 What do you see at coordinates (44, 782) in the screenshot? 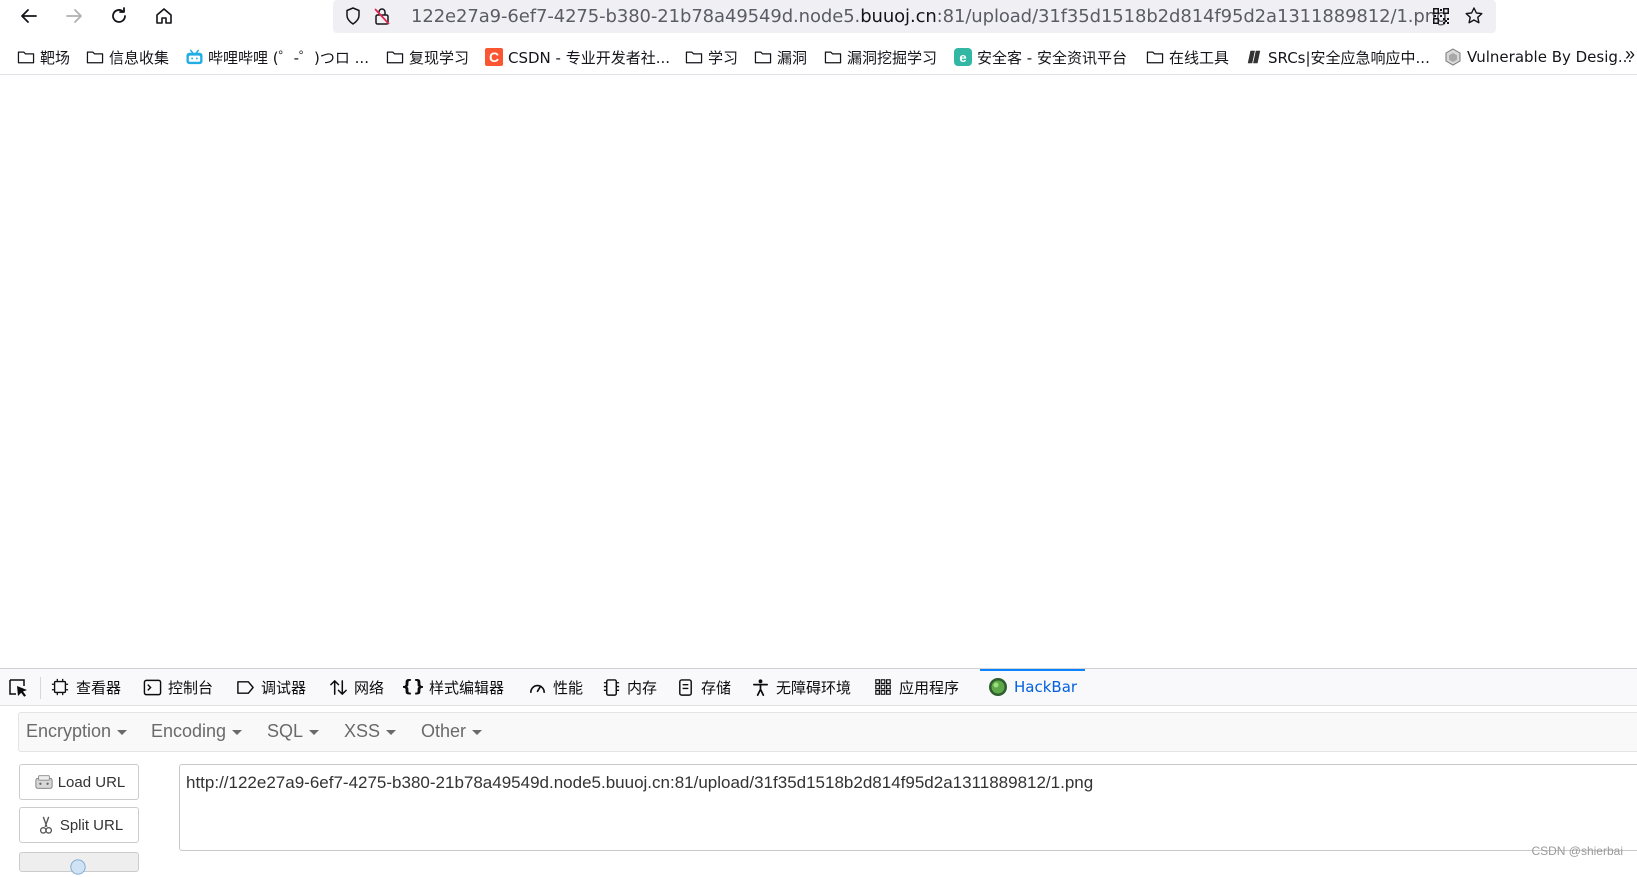
I see `load-icon` at bounding box center [44, 782].